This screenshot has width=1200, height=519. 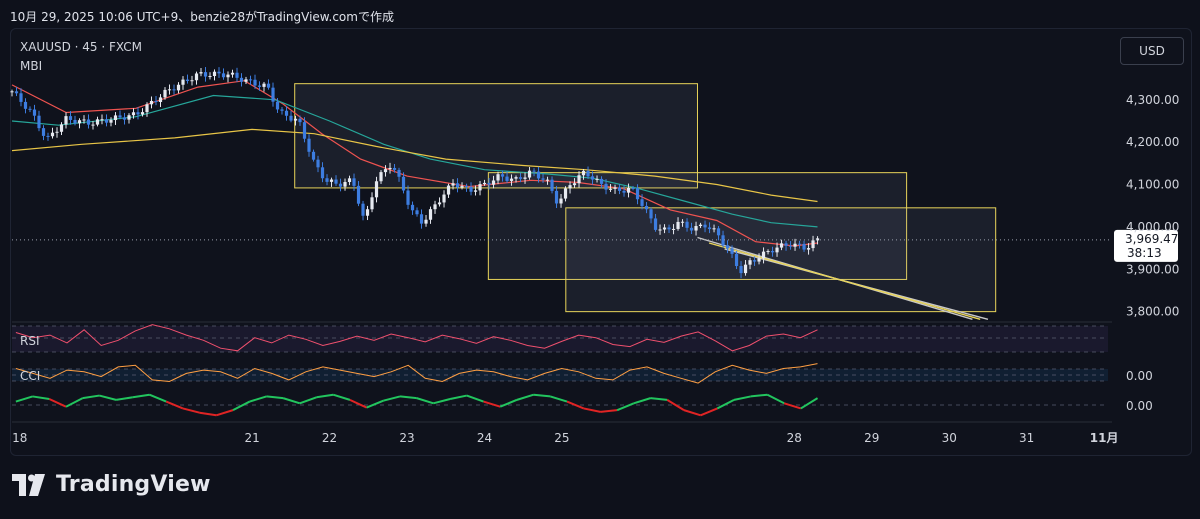 I want to click on time-axis-tick: 30, so click(x=949, y=438).